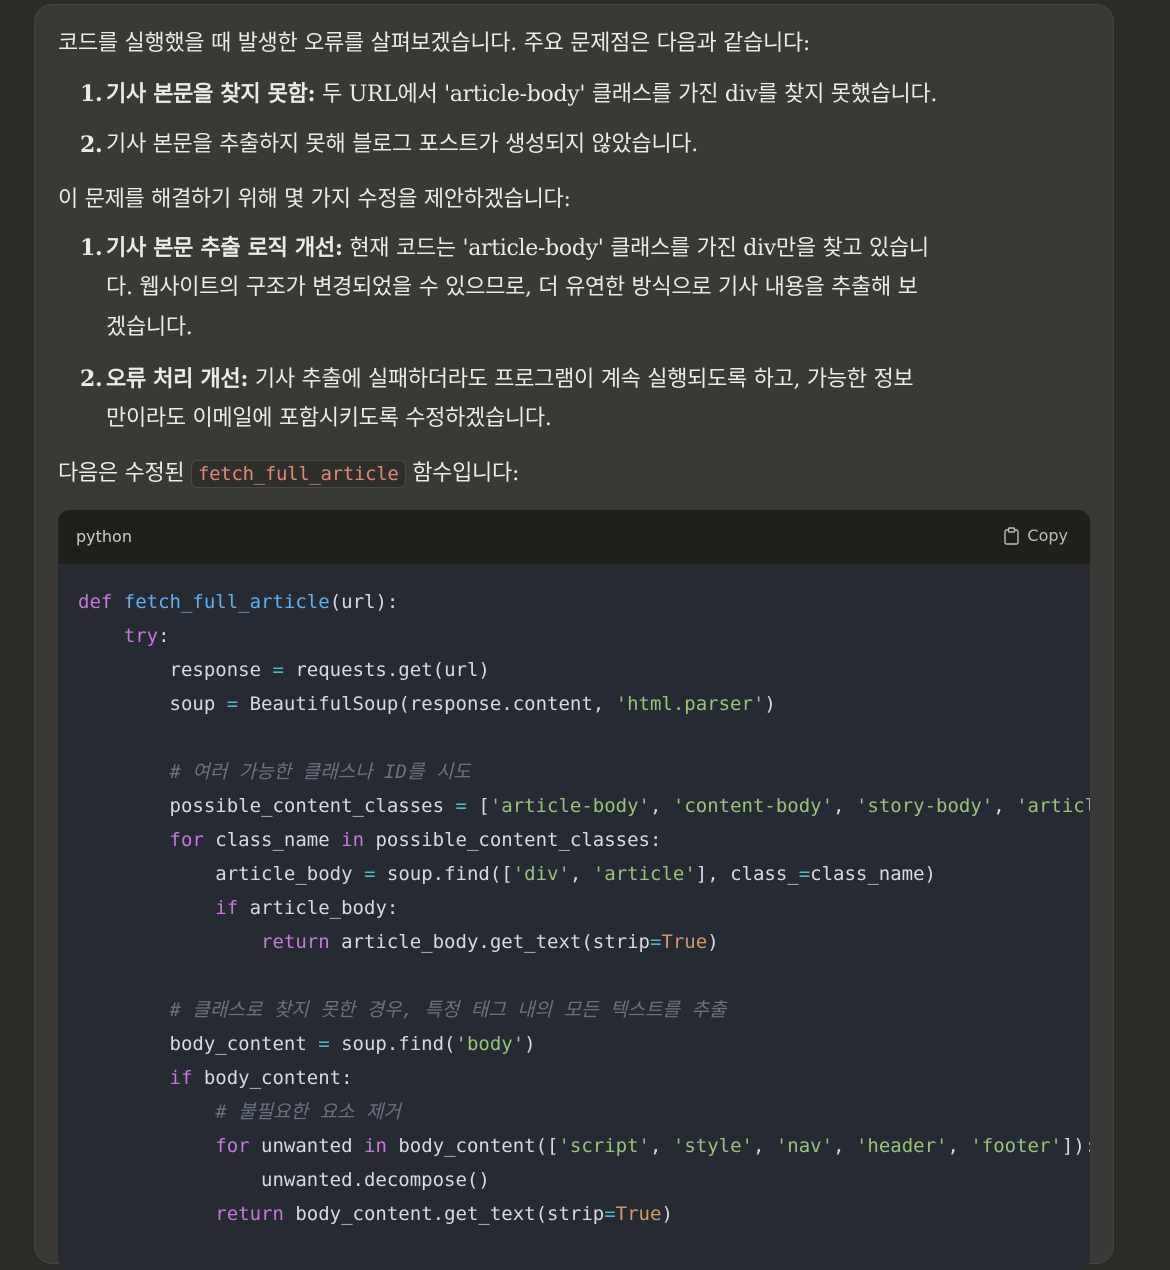  What do you see at coordinates (91, 379) in the screenshot?
I see `list-number: 2.` at bounding box center [91, 379].